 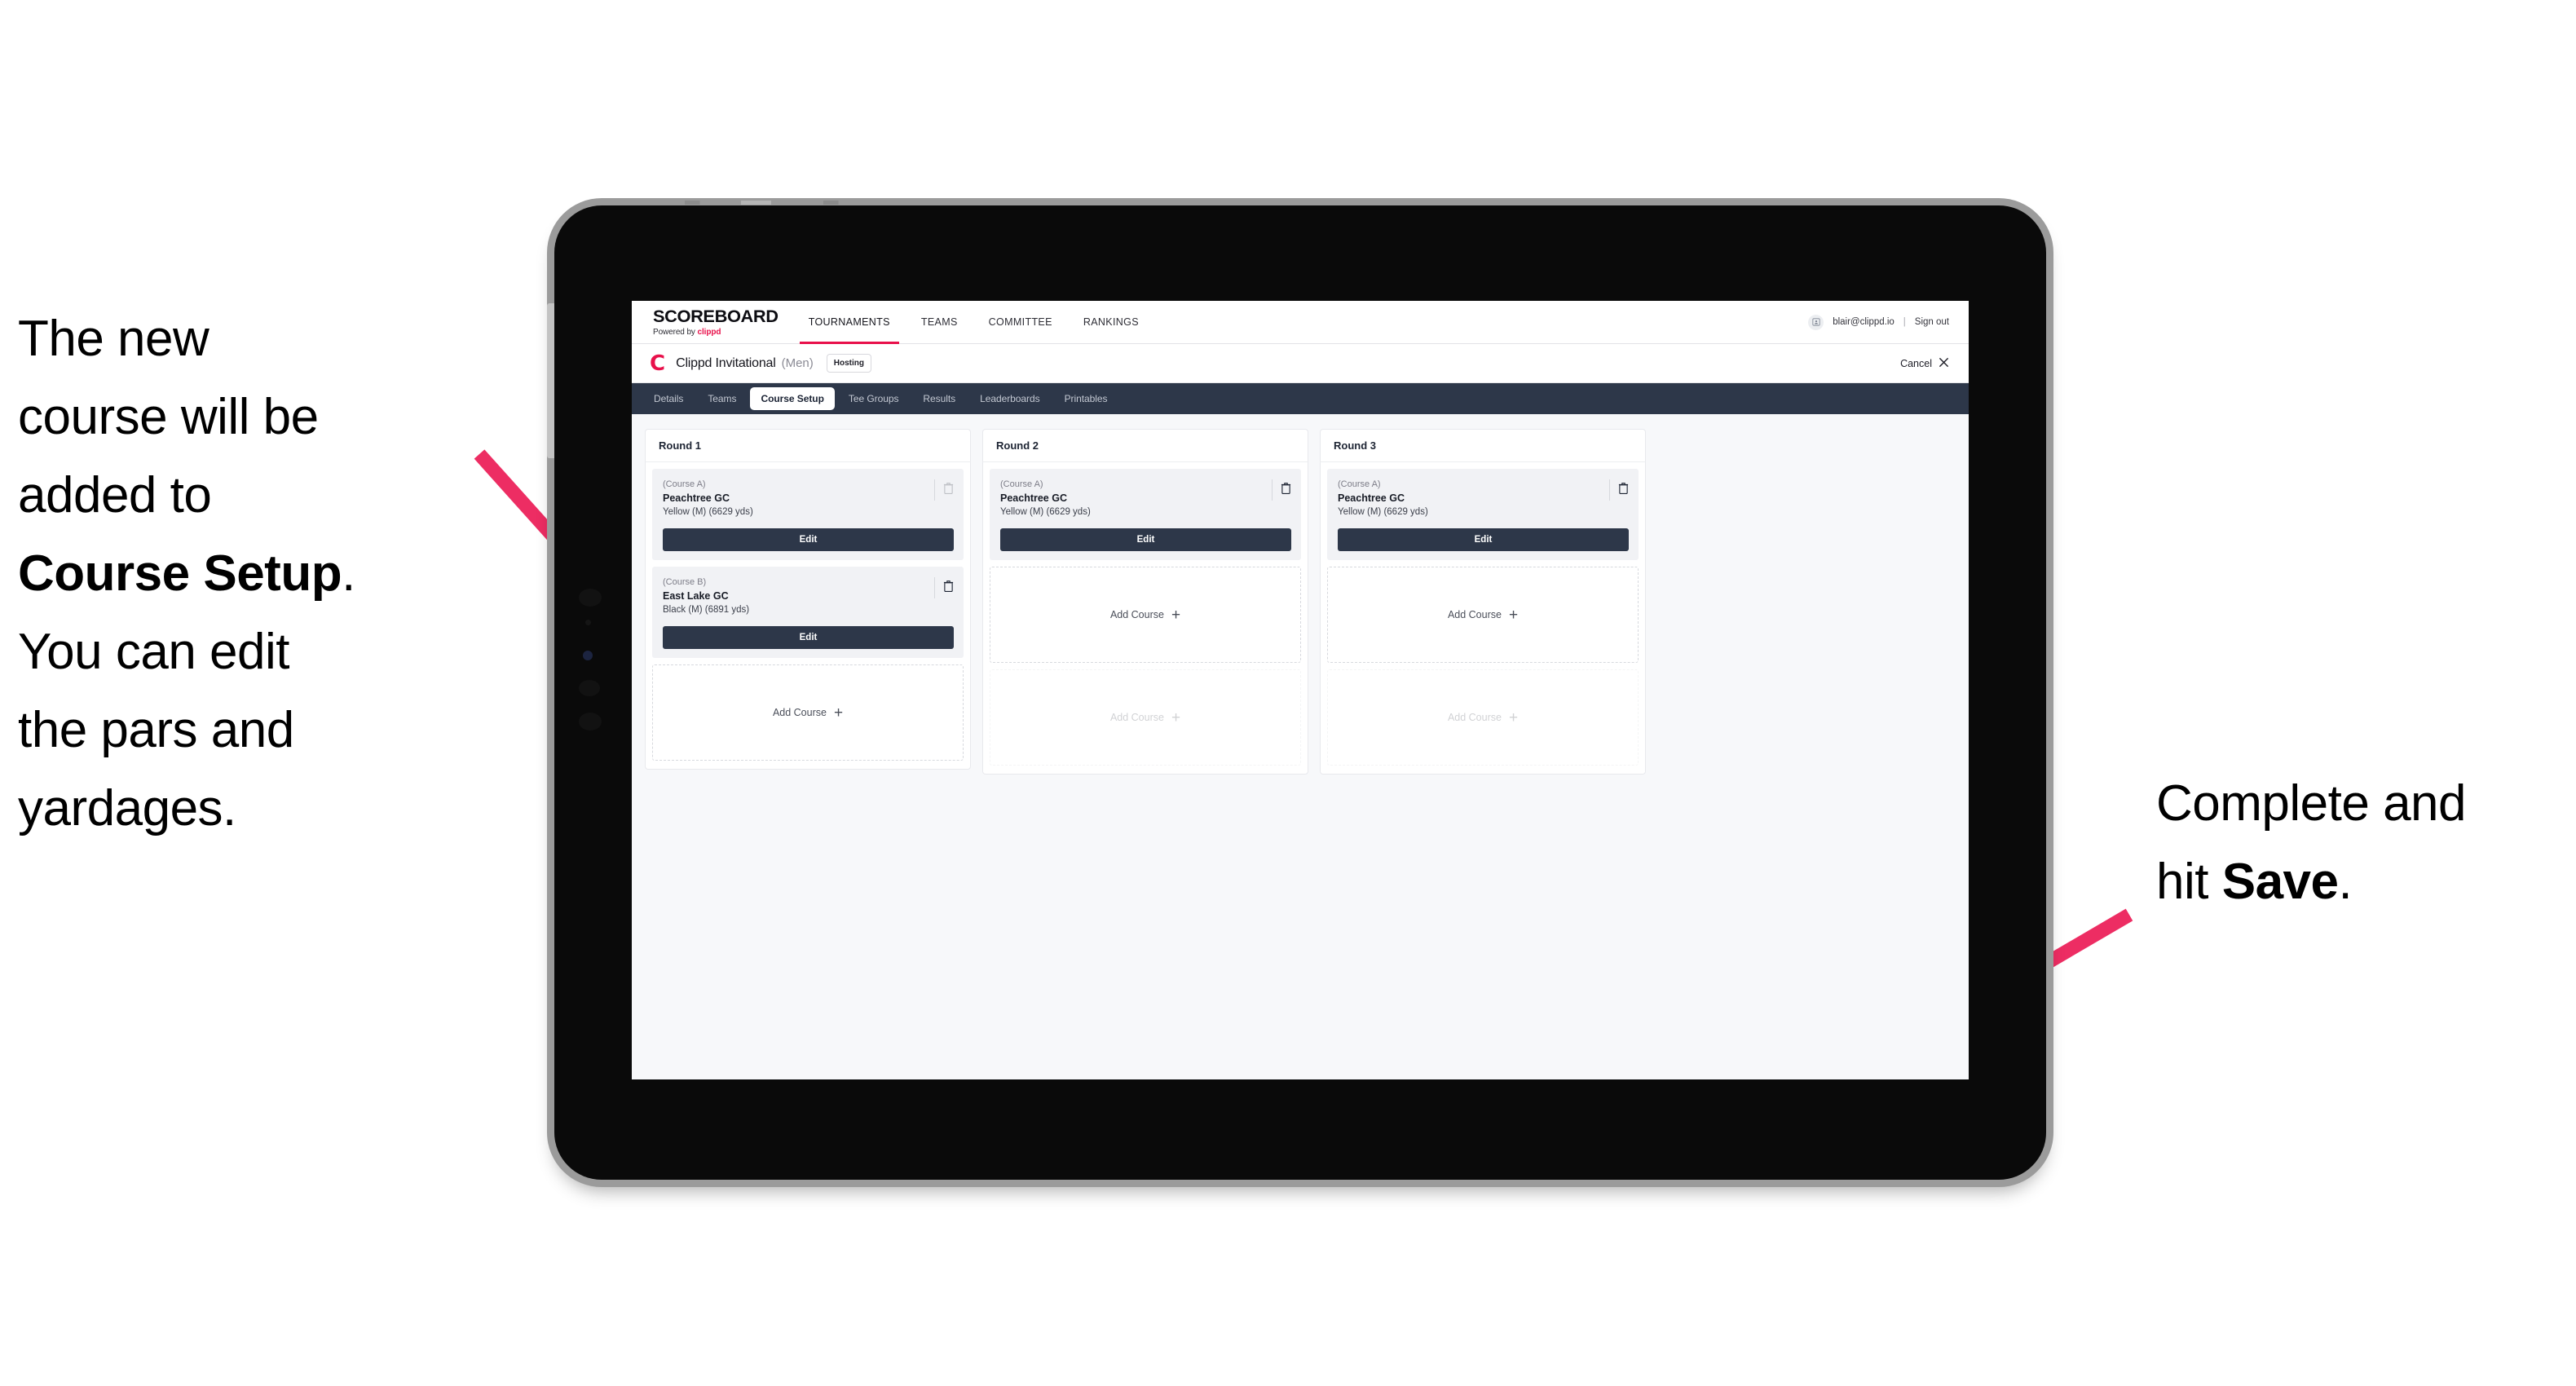 I want to click on tab-results-label: Results, so click(x=939, y=399).